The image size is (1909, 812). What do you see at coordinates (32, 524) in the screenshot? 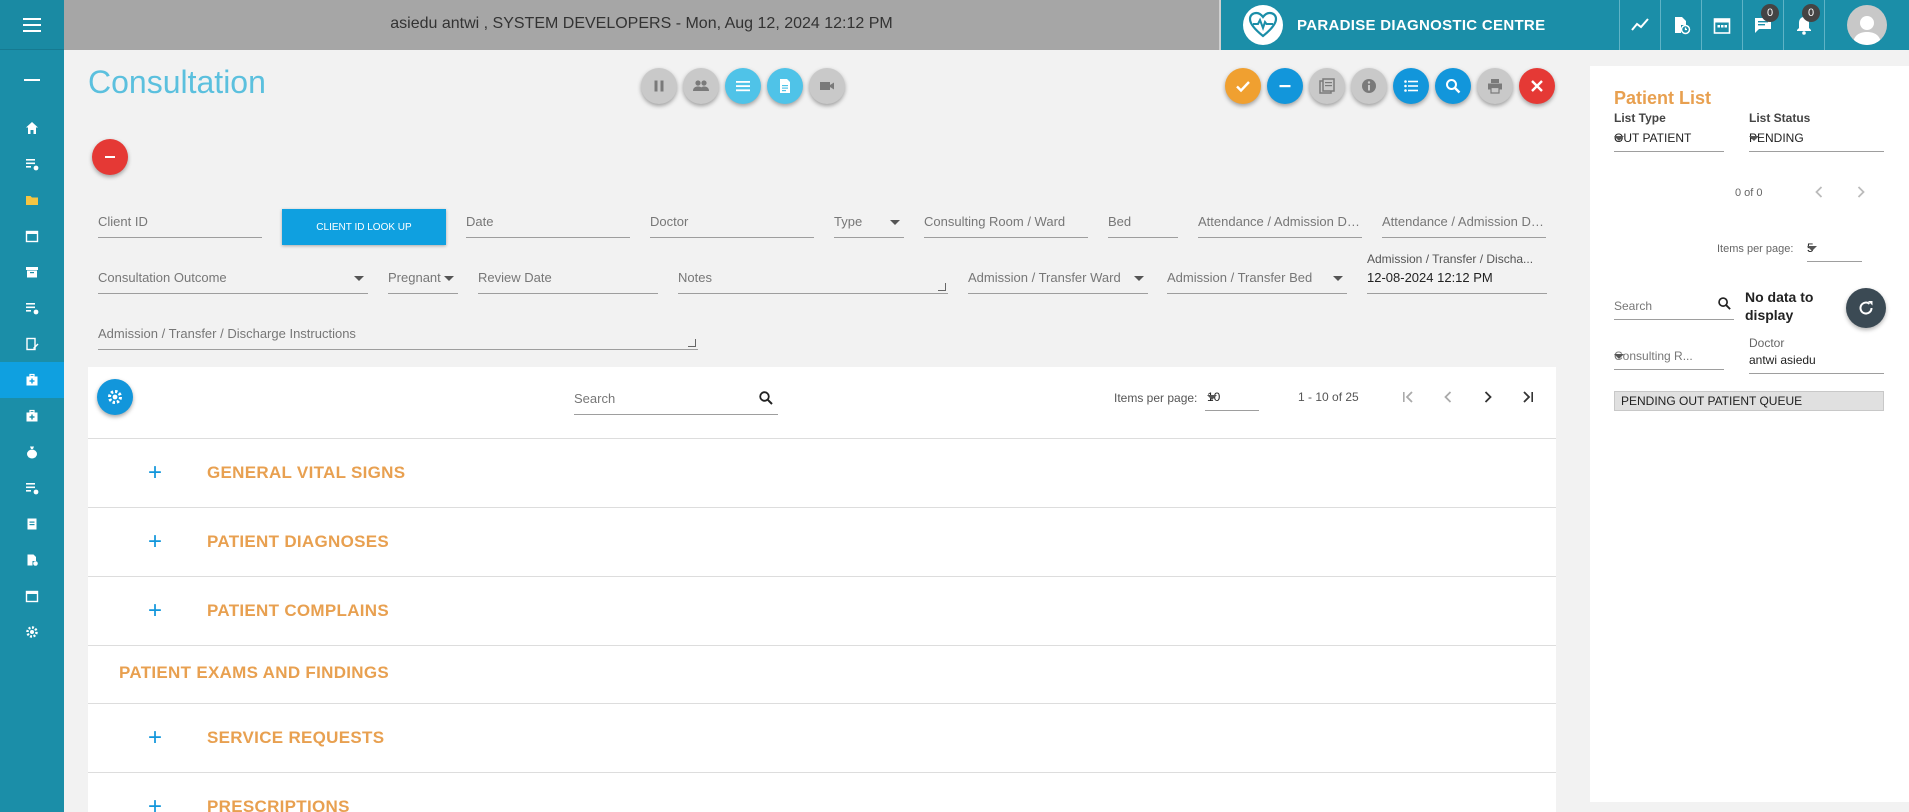
I see `sidebar-item-documents` at bounding box center [32, 524].